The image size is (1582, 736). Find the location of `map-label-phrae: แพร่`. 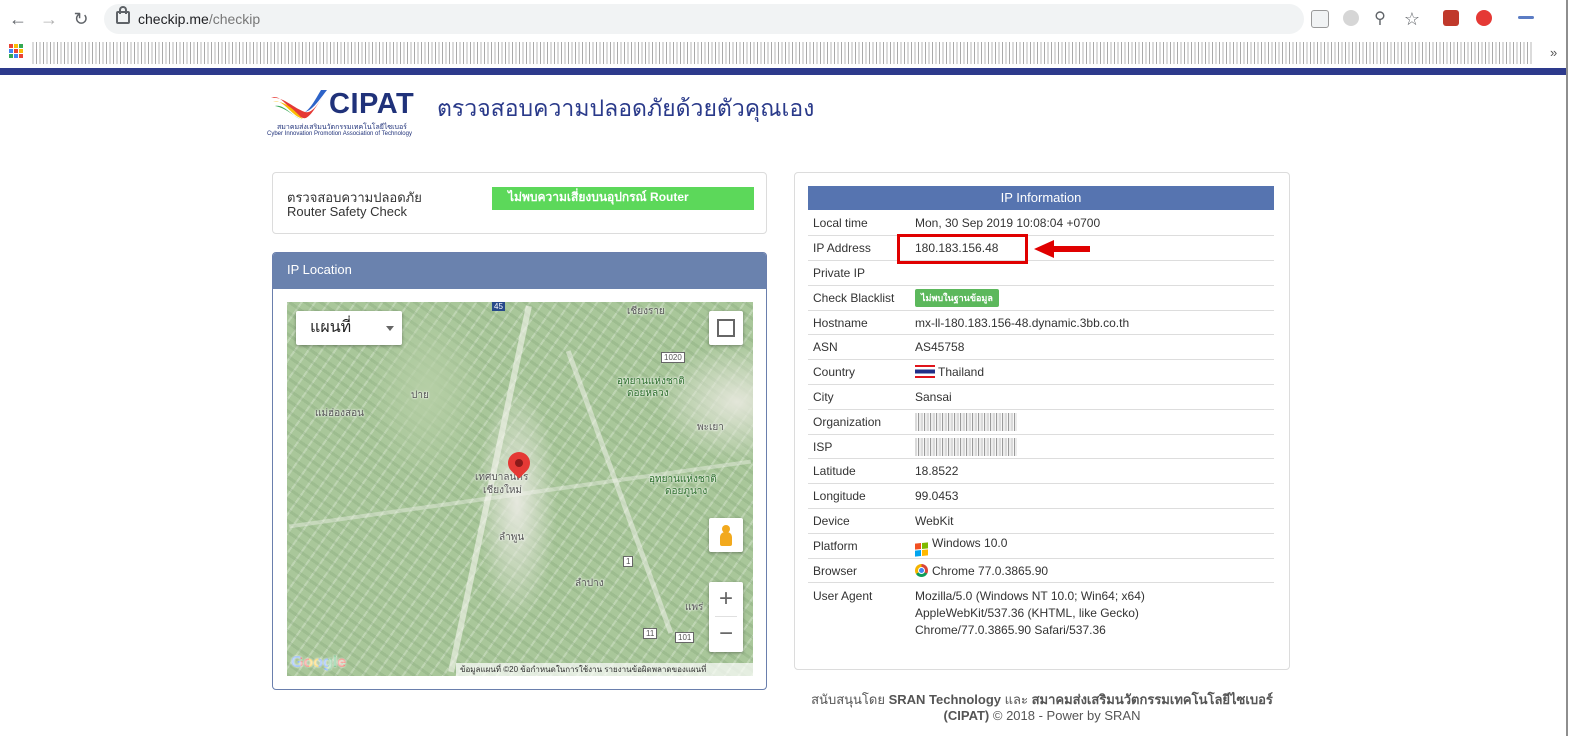

map-label-phrae: แพร่ is located at coordinates (694, 607).